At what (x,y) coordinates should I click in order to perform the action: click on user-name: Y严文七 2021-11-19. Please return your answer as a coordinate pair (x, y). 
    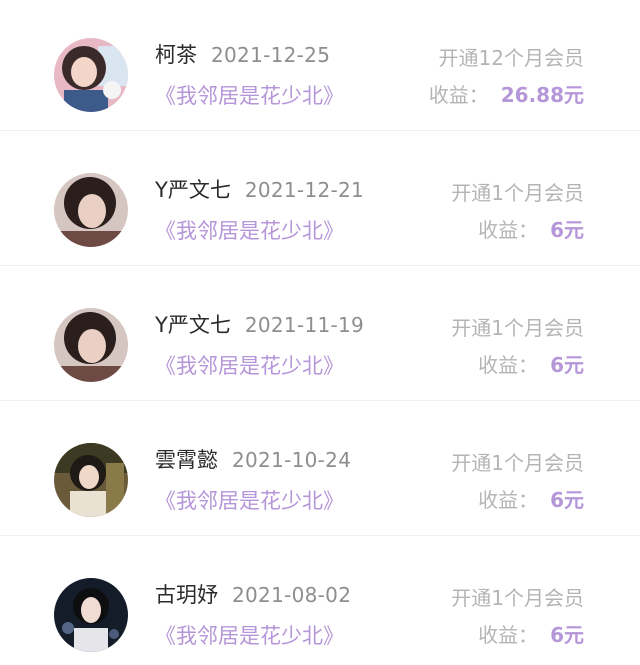
    Looking at the image, I should click on (259, 325).